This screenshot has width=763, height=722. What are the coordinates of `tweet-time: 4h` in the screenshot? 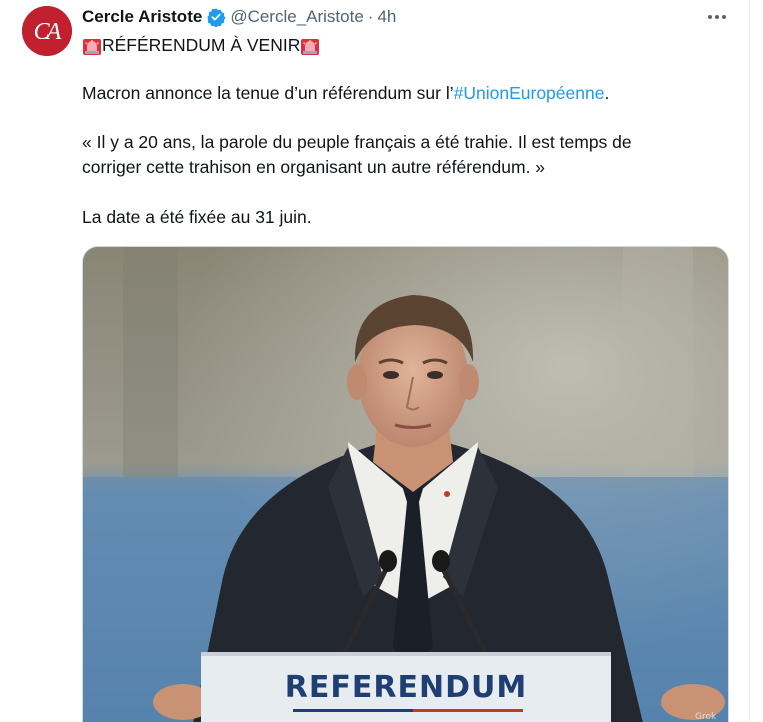 It's located at (386, 17).